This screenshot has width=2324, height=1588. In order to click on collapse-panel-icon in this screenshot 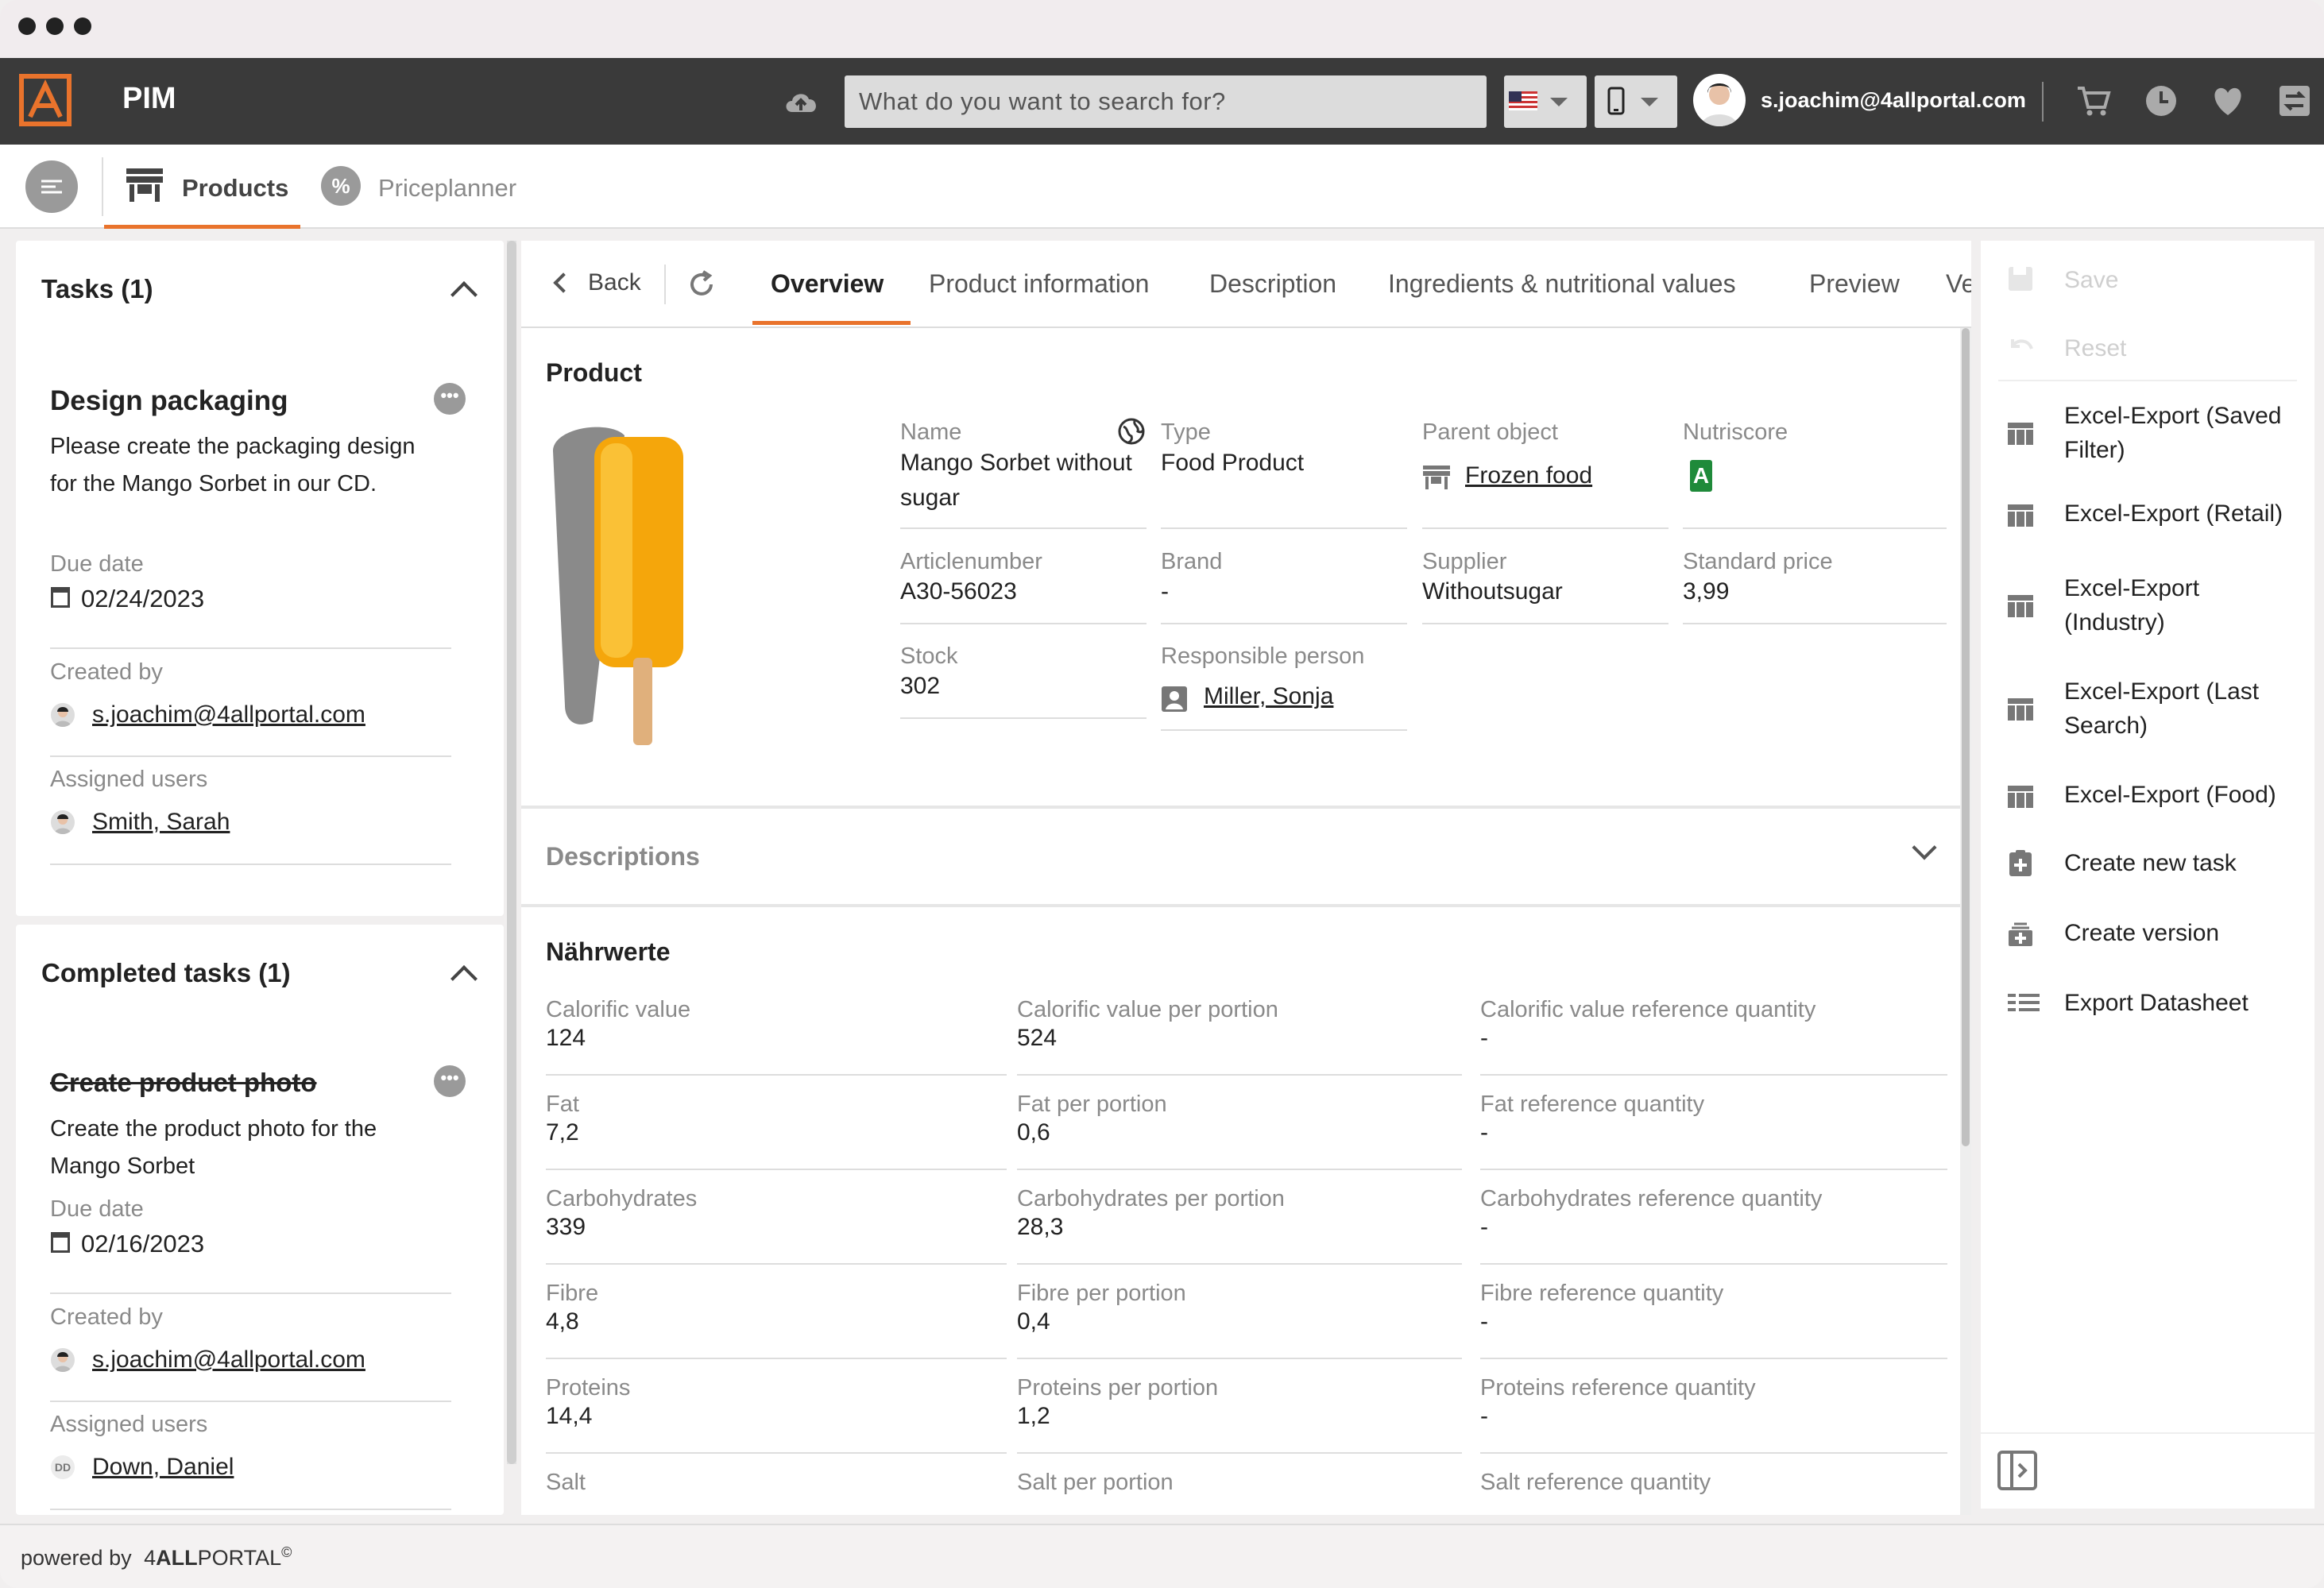, I will do `click(2017, 1470)`.